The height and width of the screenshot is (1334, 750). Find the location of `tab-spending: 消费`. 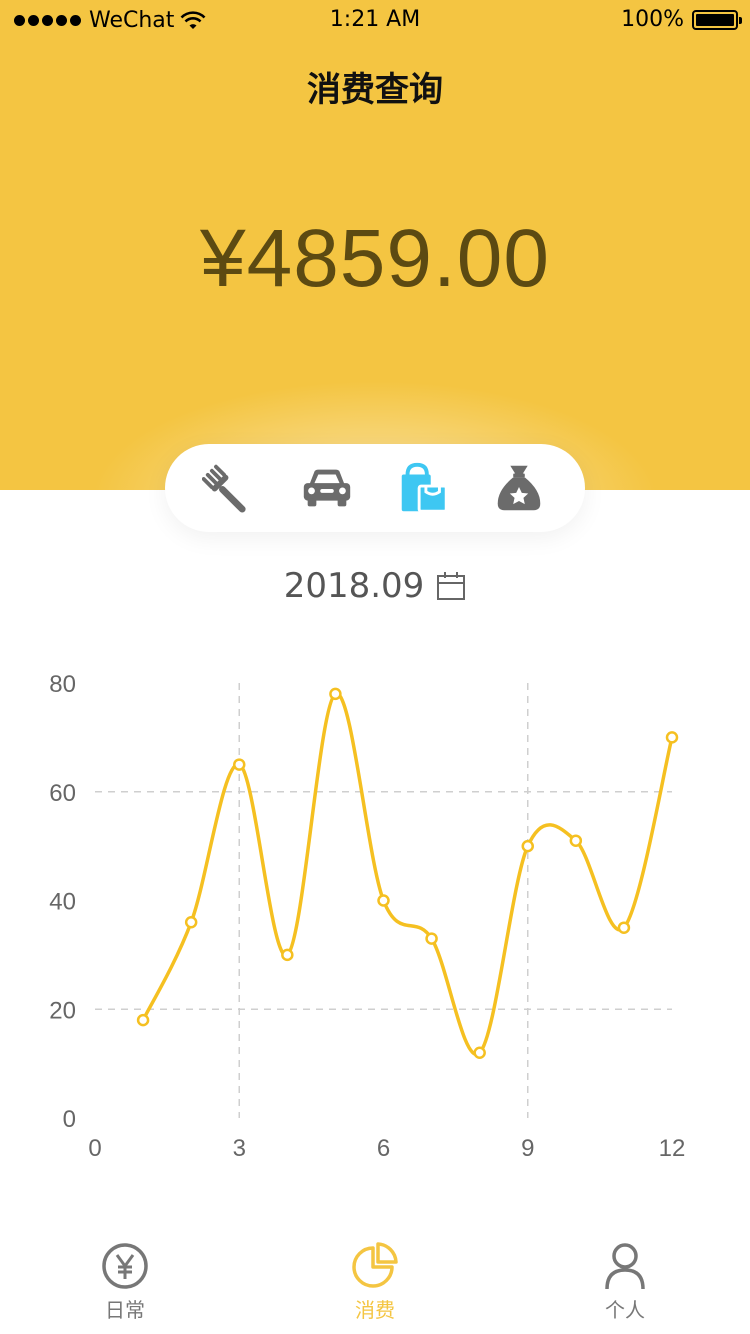

tab-spending: 消费 is located at coordinates (375, 1281).